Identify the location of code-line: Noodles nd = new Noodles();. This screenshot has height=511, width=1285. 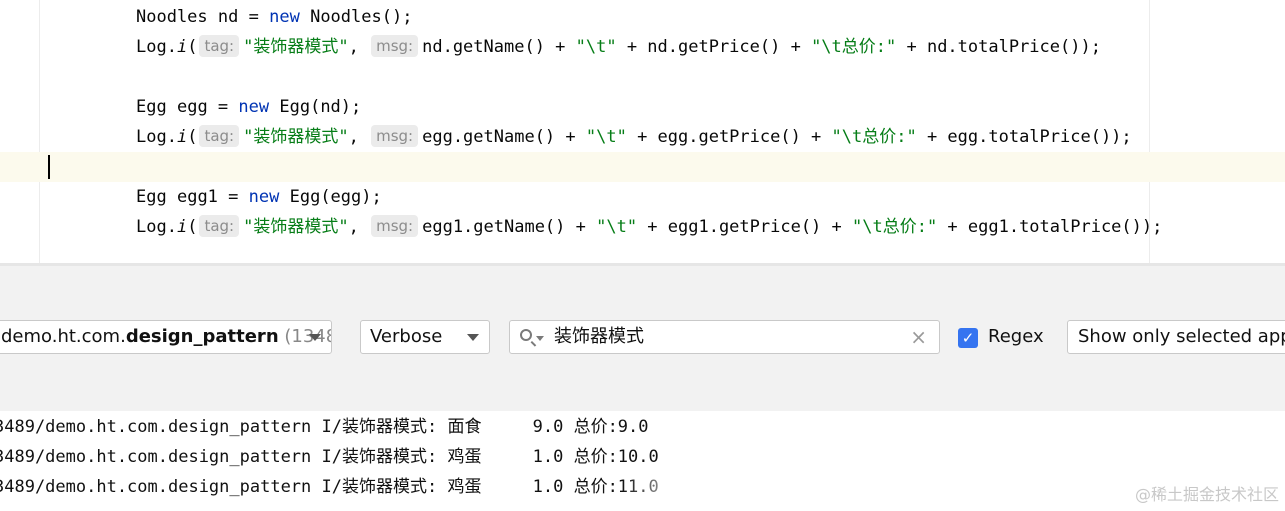
(274, 17).